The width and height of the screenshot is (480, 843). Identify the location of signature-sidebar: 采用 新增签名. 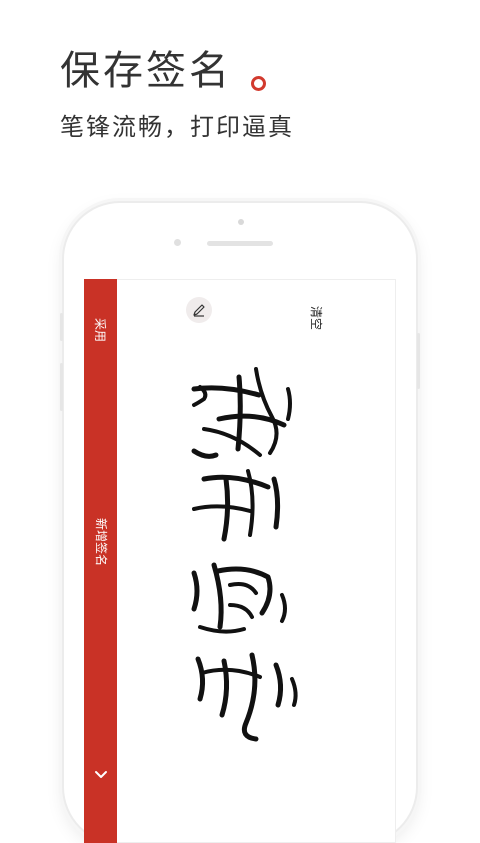
(100, 561).